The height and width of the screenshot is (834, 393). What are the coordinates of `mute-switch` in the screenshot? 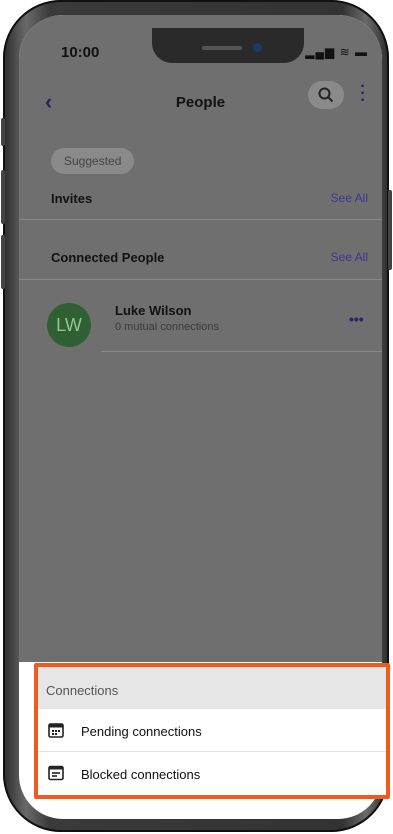 It's located at (3, 132).